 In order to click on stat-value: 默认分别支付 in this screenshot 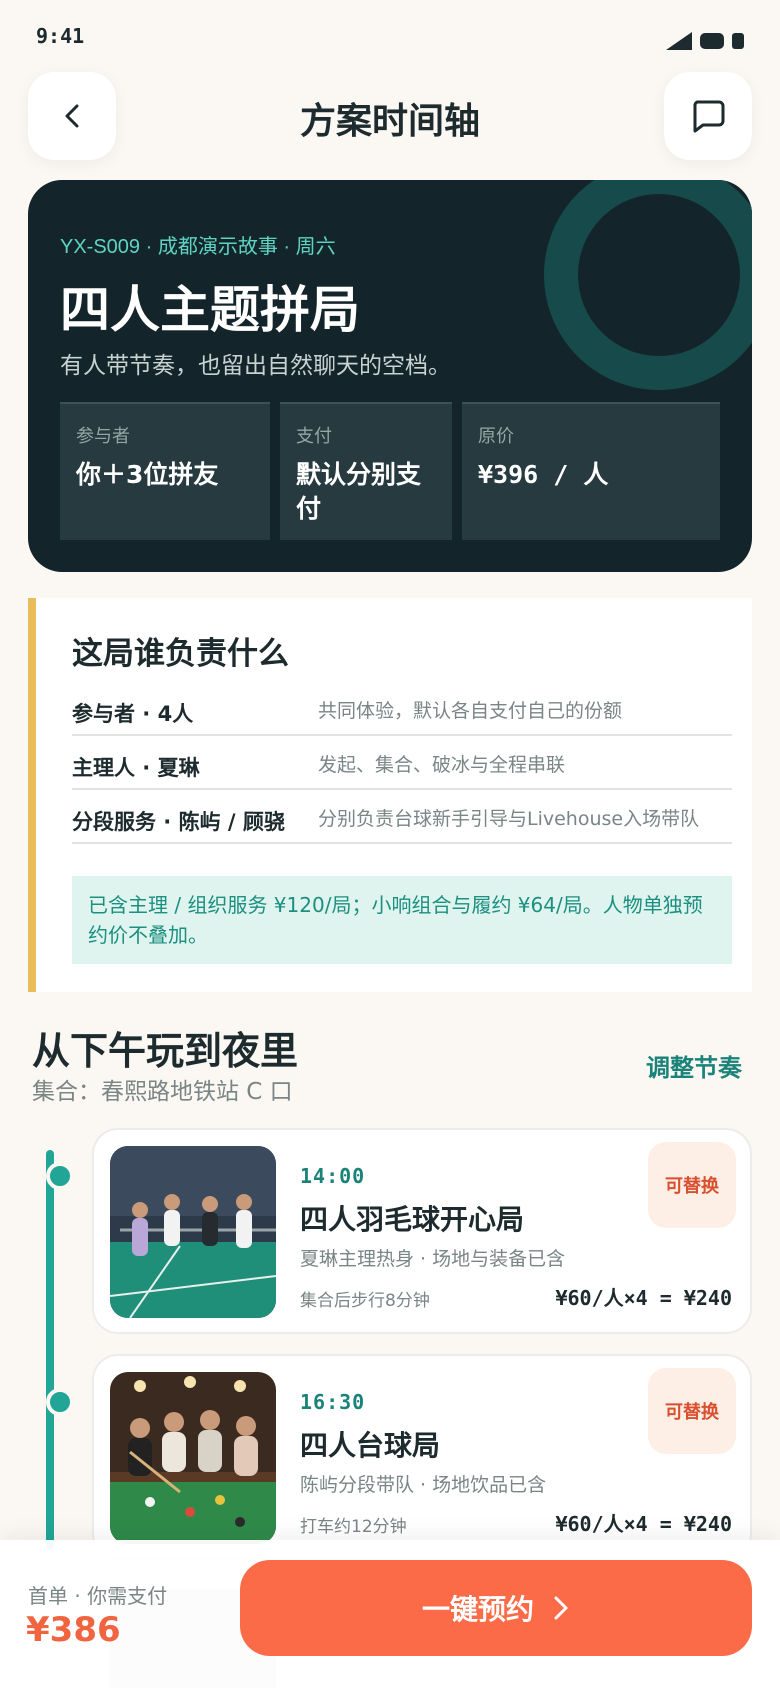, I will do `click(359, 491)`.